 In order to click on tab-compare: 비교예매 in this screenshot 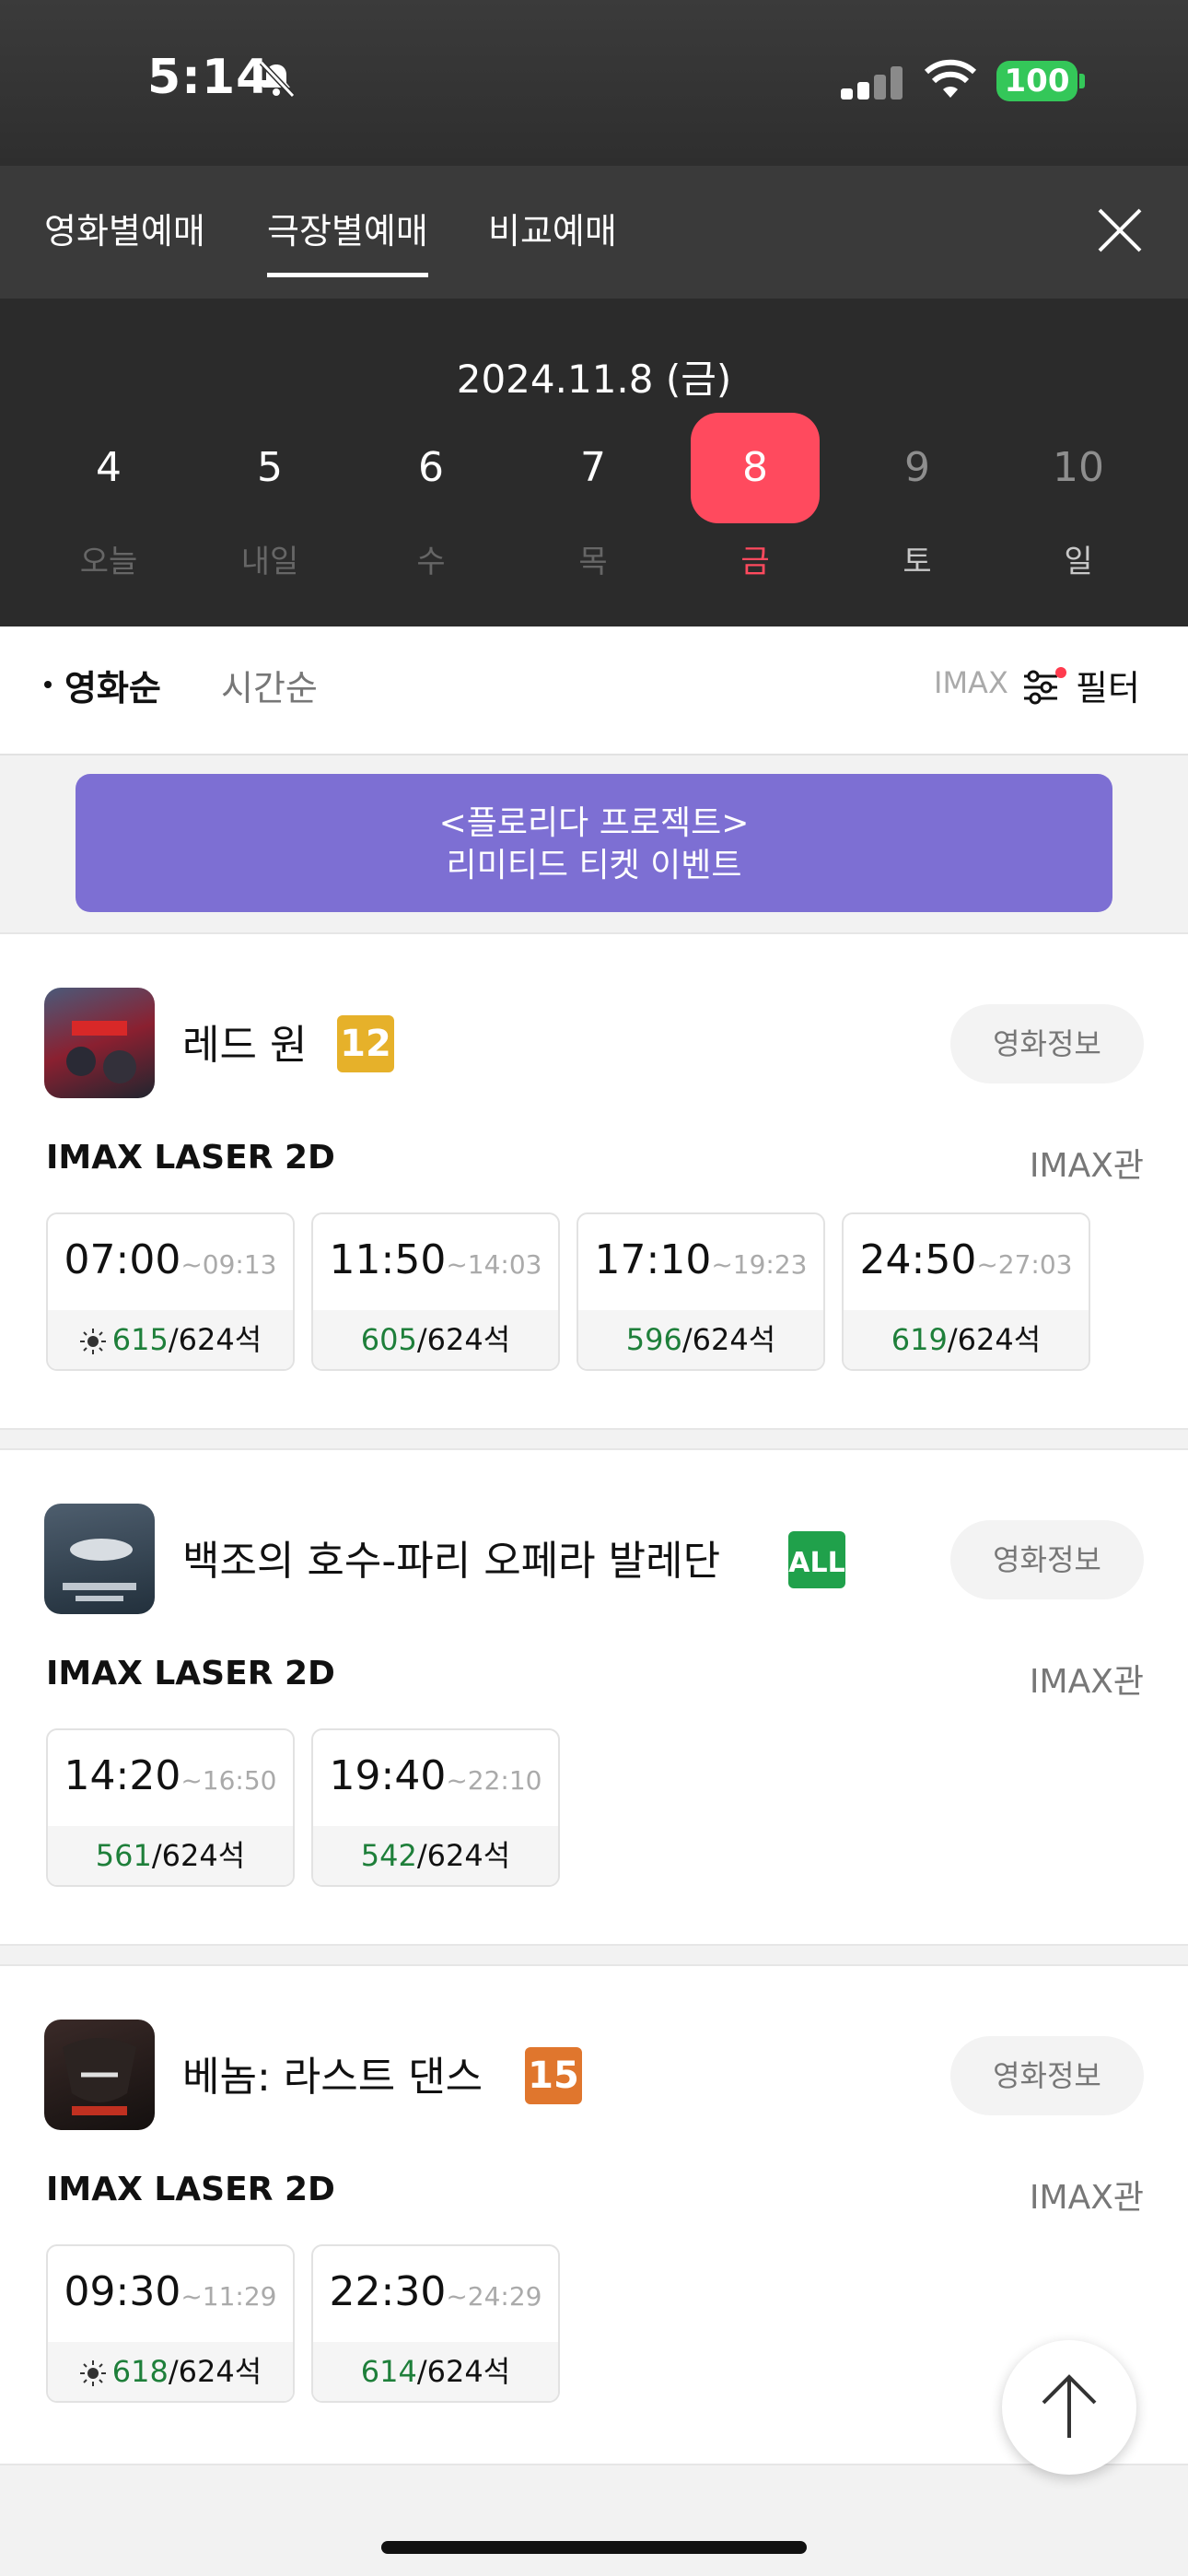, I will do `click(552, 228)`.